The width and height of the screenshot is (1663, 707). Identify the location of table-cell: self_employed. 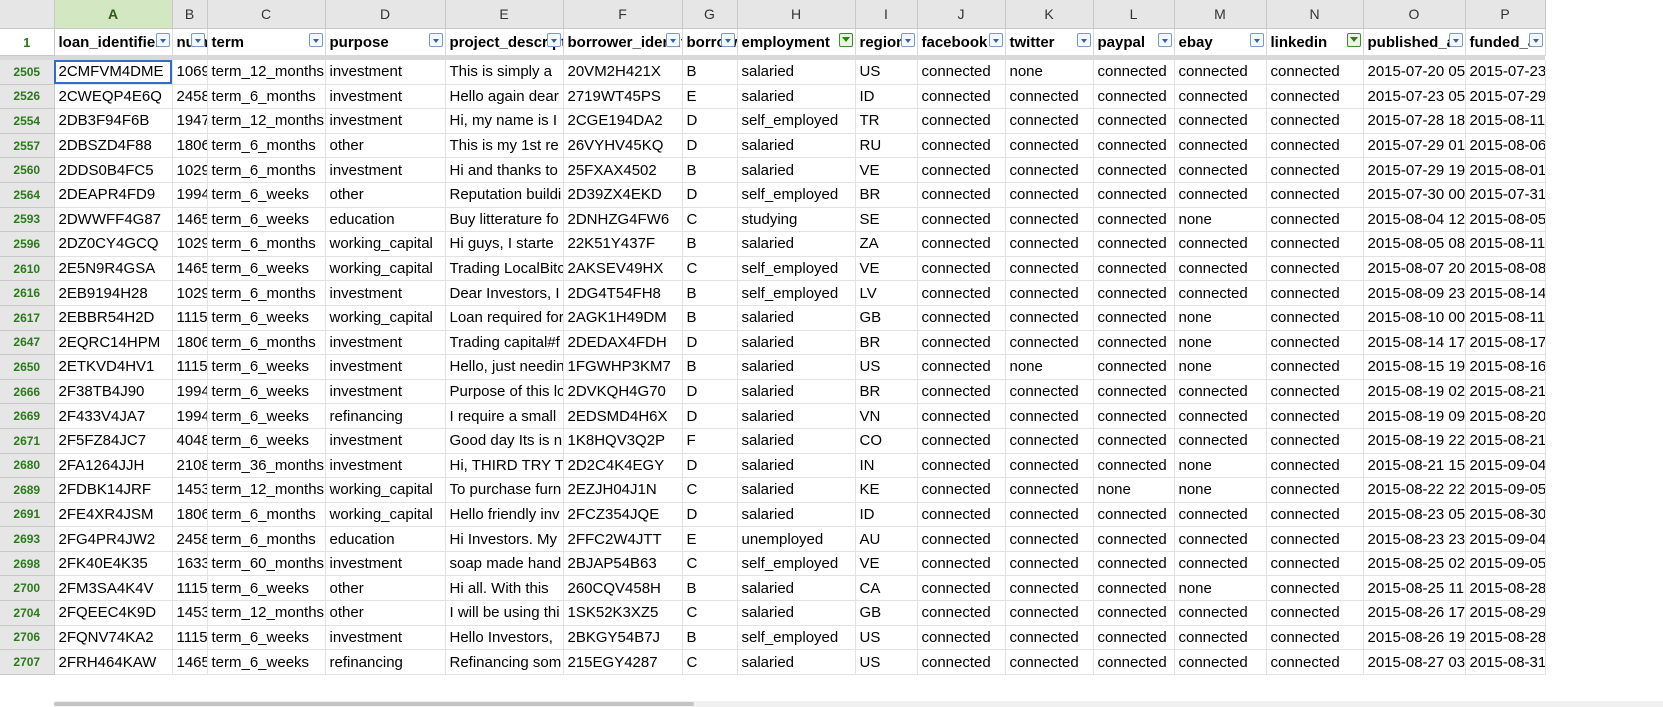
(796, 564).